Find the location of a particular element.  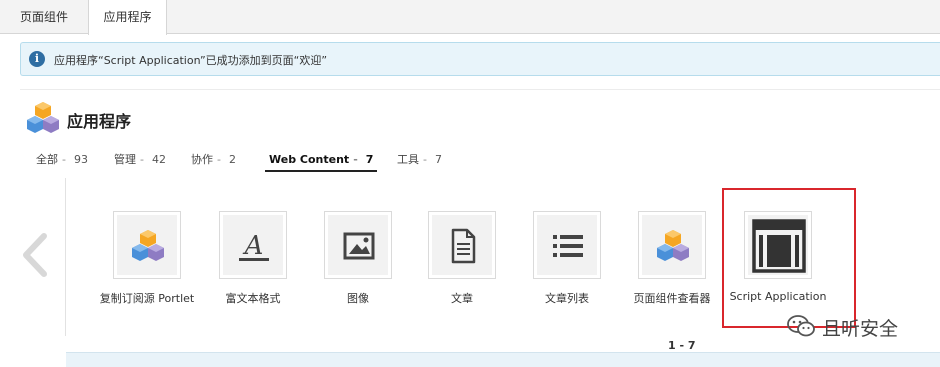

category-tools: 工具 -7 is located at coordinates (419, 160).